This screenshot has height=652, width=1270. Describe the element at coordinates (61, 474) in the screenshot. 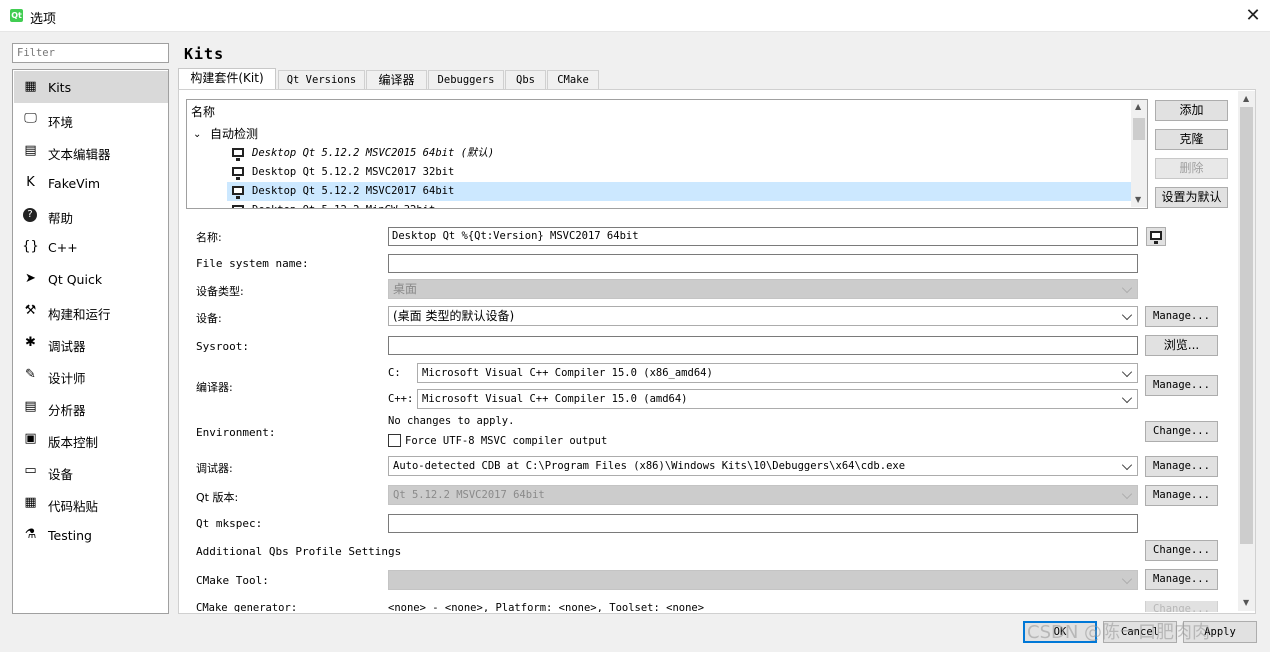

I see `sidebar-item-label: 设备` at that location.